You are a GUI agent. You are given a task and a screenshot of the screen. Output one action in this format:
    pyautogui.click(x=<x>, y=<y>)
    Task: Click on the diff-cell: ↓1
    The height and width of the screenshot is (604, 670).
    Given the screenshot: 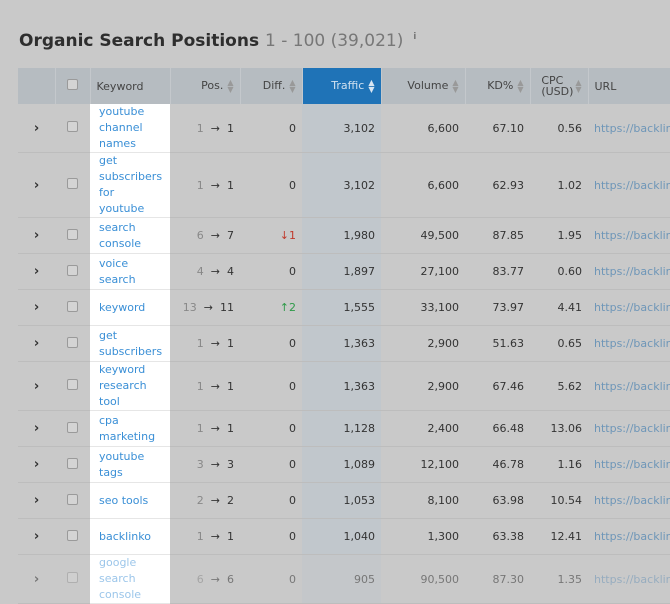 What is the action you would take?
    pyautogui.click(x=271, y=235)
    